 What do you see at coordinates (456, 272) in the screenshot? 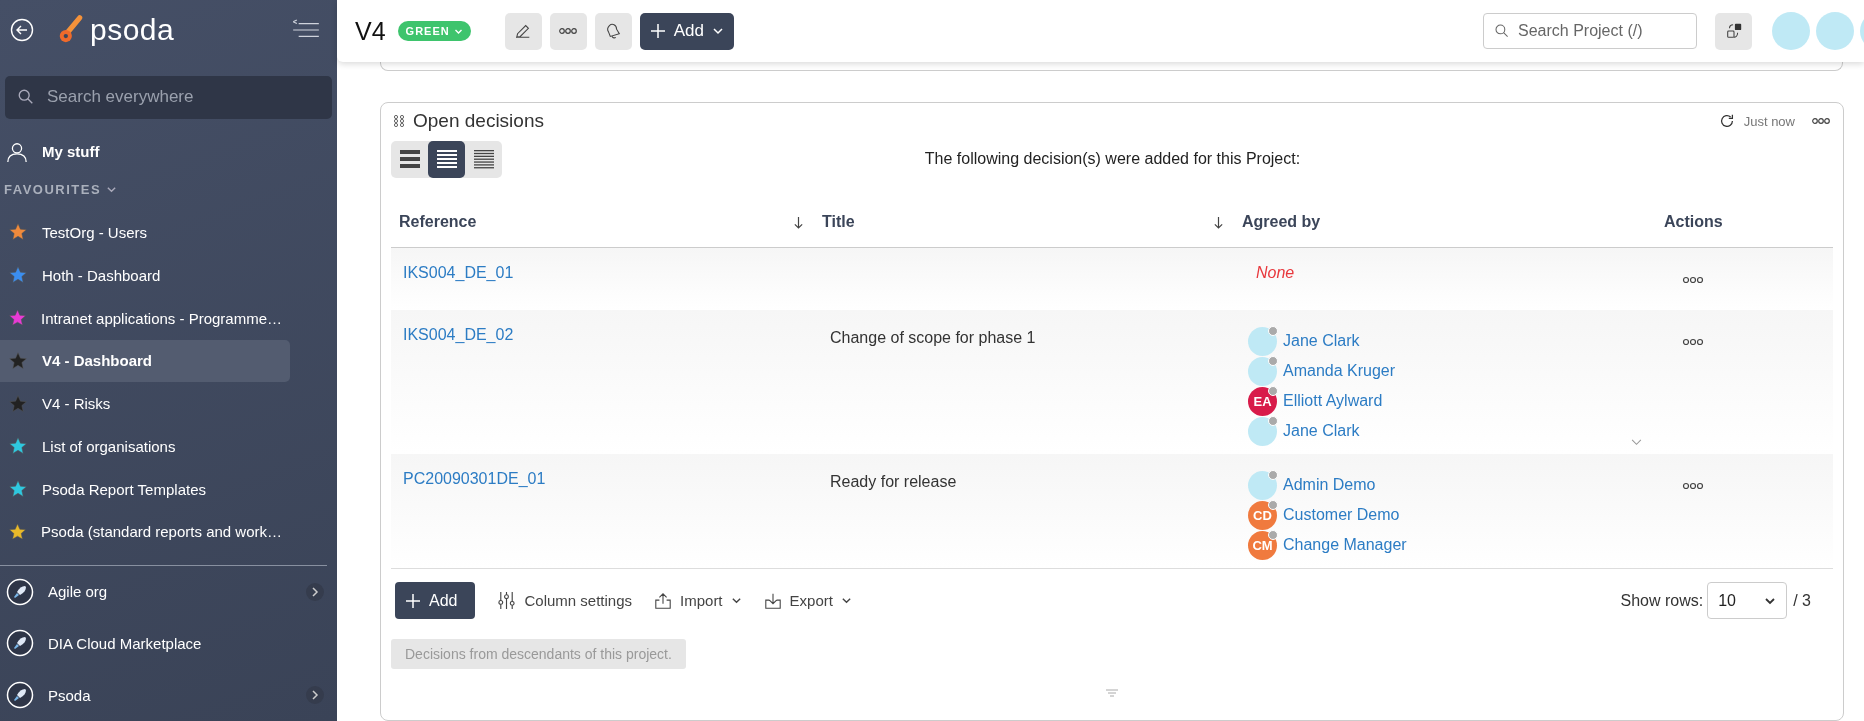
I see `reference-link: IKS004_DE_01` at bounding box center [456, 272].